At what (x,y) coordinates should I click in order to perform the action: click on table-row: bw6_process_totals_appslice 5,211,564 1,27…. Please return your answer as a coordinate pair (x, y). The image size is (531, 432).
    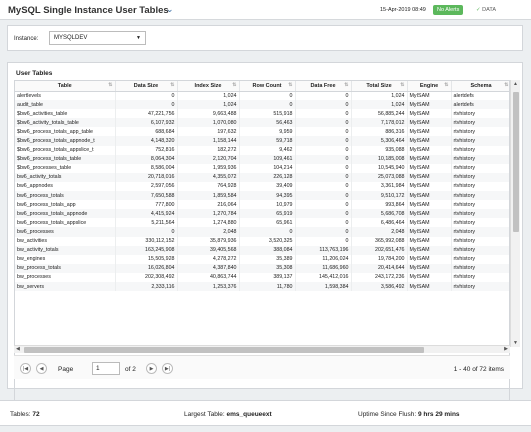
    Looking at the image, I should click on (262, 223).